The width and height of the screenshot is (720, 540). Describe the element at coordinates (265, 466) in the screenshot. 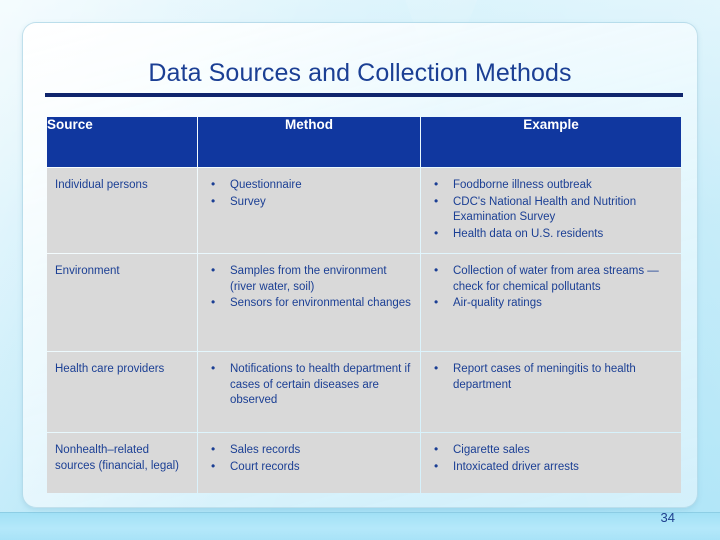

I see `list-item-label: Court records` at that location.